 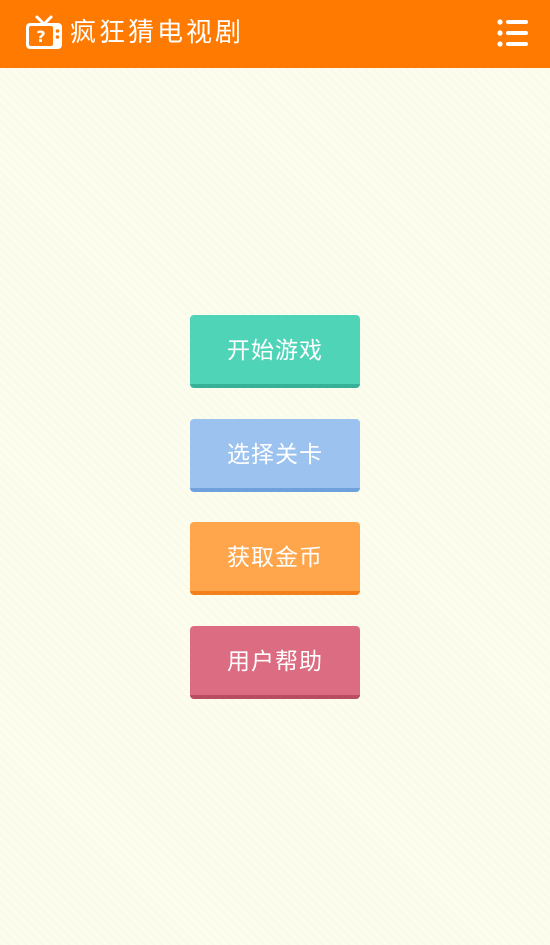 What do you see at coordinates (275, 558) in the screenshot?
I see `get-coins-button: 获取金币` at bounding box center [275, 558].